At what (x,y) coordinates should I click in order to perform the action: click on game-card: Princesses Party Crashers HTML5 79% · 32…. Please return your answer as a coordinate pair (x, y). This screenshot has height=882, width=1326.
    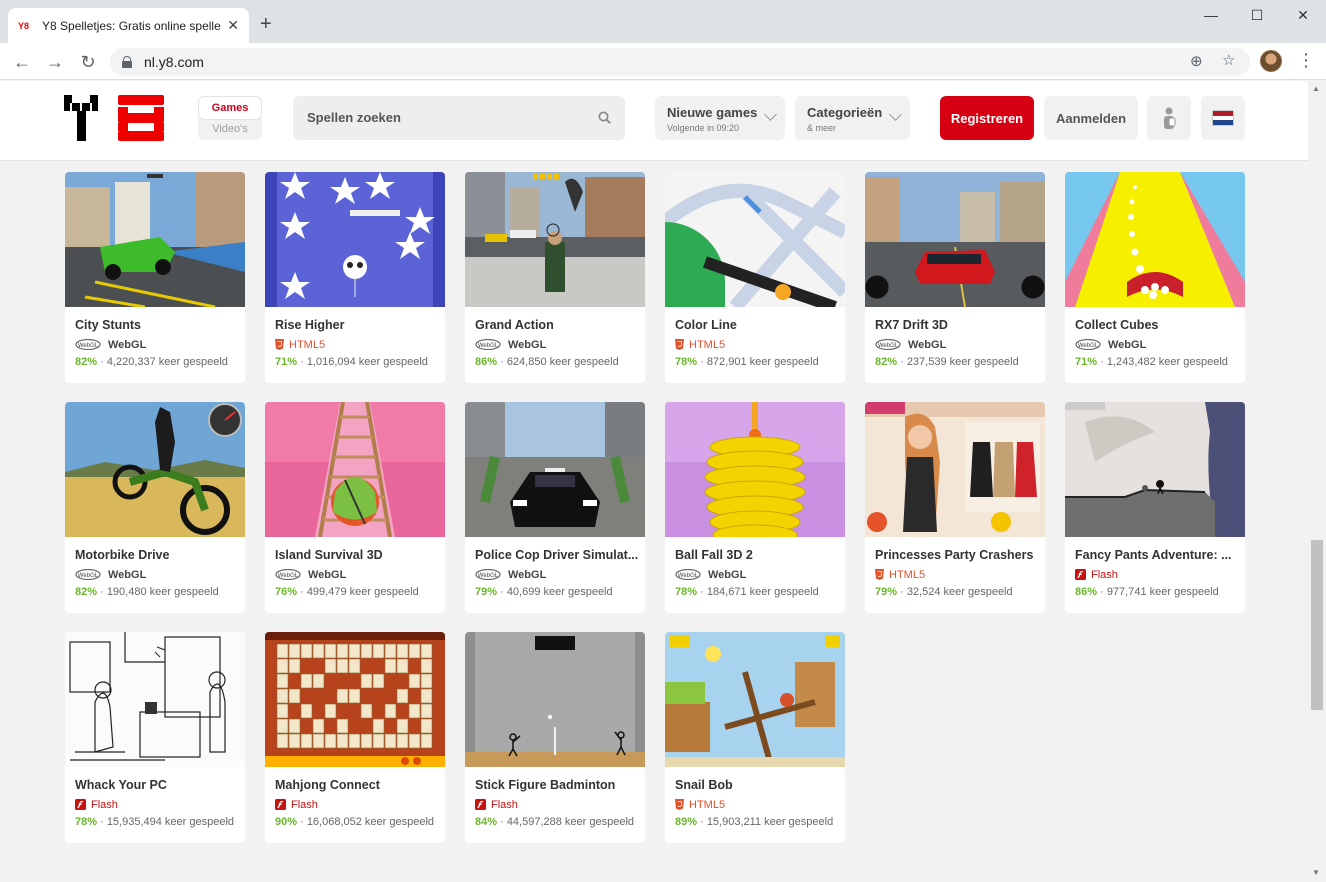
    Looking at the image, I should click on (955, 507).